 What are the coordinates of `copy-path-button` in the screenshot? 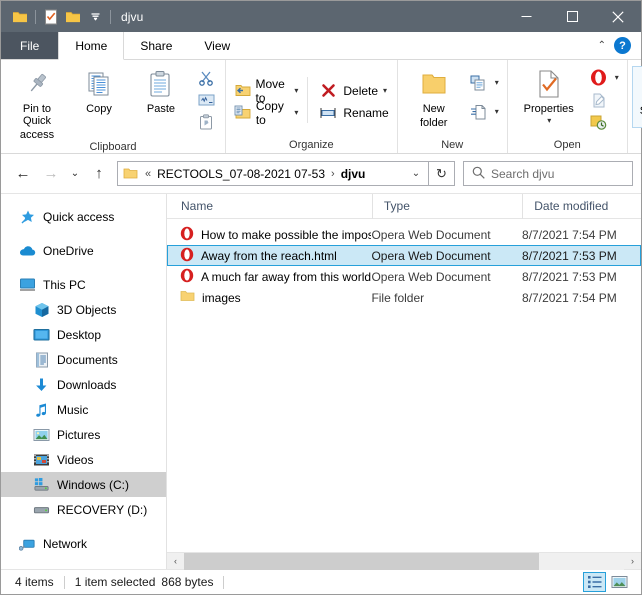 It's located at (206, 99).